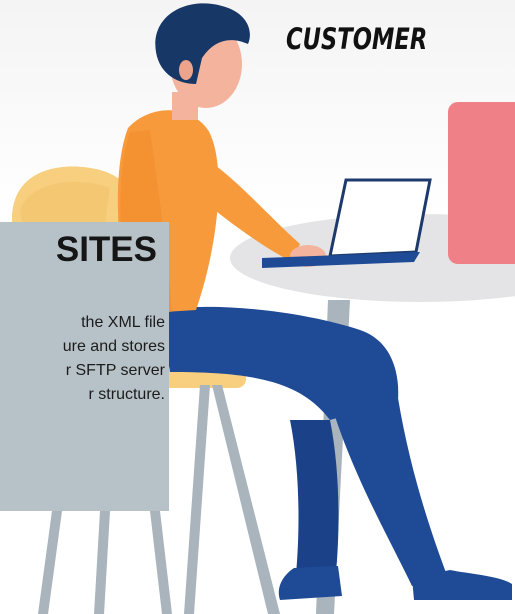 Image resolution: width=515 pixels, height=614 pixels. What do you see at coordinates (314, 497) in the screenshot?
I see `person-shin-back` at bounding box center [314, 497].